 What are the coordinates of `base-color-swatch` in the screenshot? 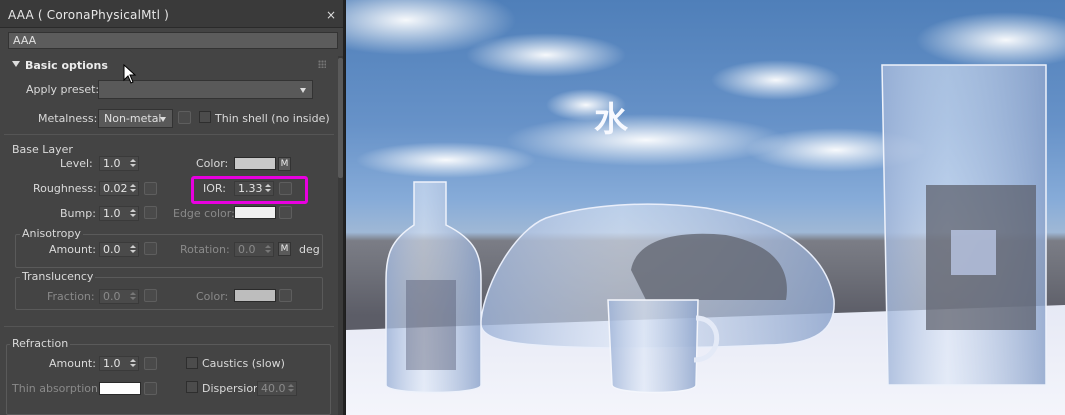 It's located at (255, 163).